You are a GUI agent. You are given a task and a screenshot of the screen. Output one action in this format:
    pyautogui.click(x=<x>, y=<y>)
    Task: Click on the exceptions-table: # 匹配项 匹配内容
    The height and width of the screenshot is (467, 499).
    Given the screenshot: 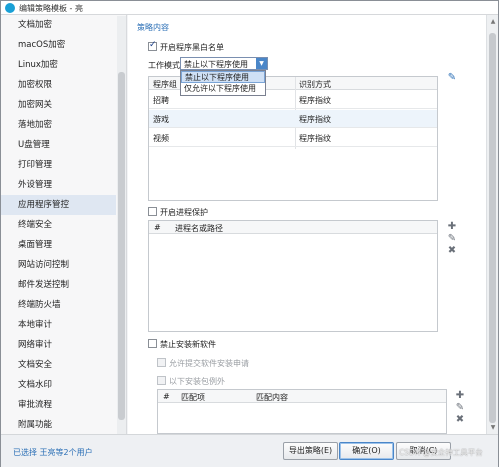 What is the action you would take?
    pyautogui.click(x=302, y=411)
    